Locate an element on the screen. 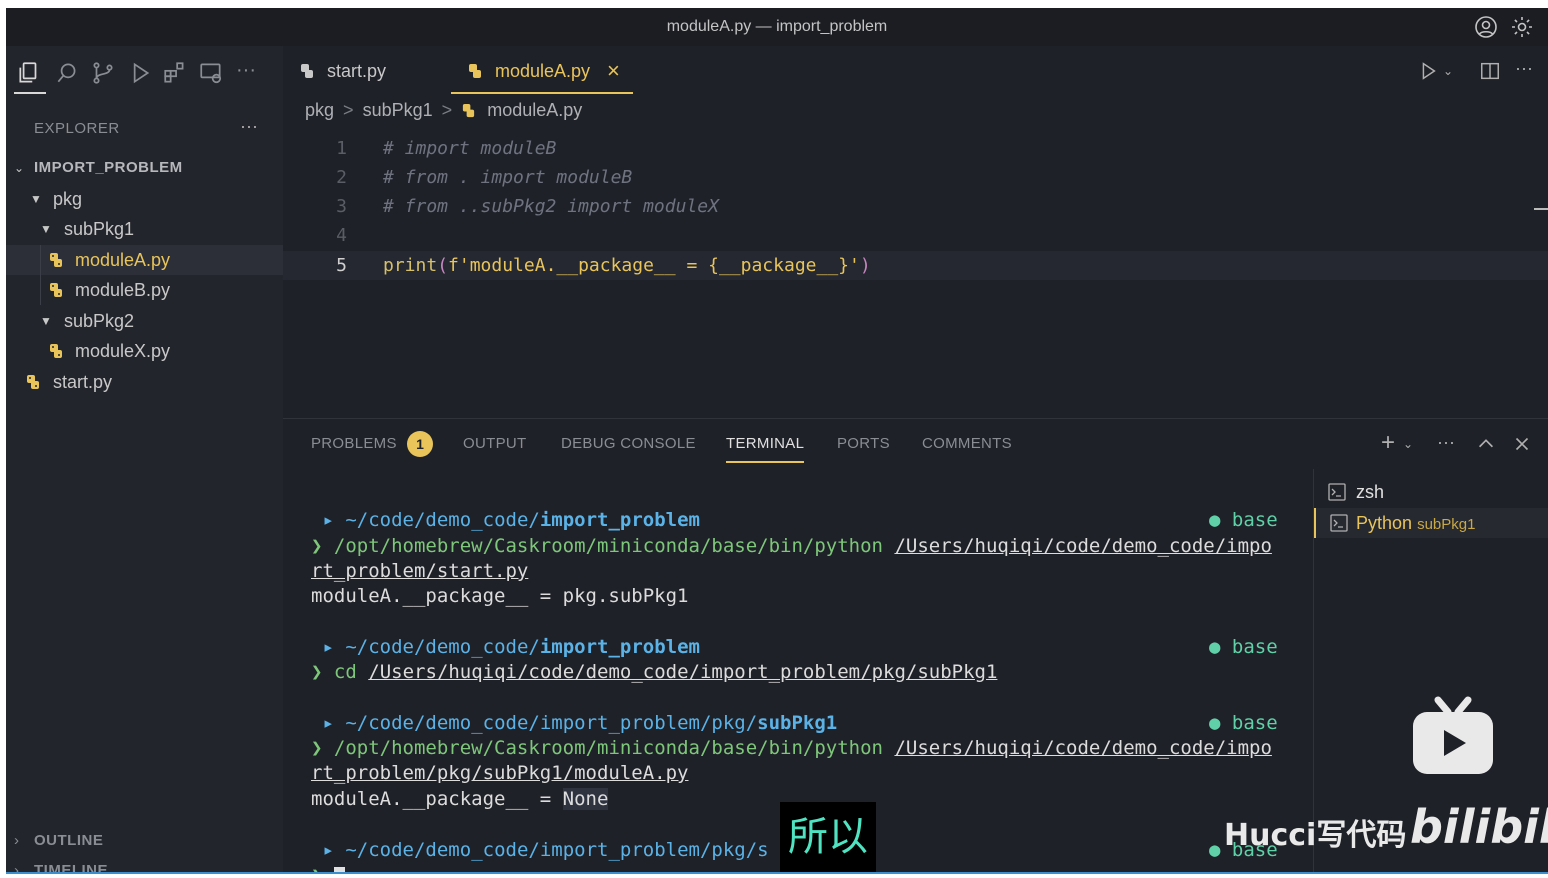 This screenshot has height=878, width=1548. run-debug-icon is located at coordinates (139, 73).